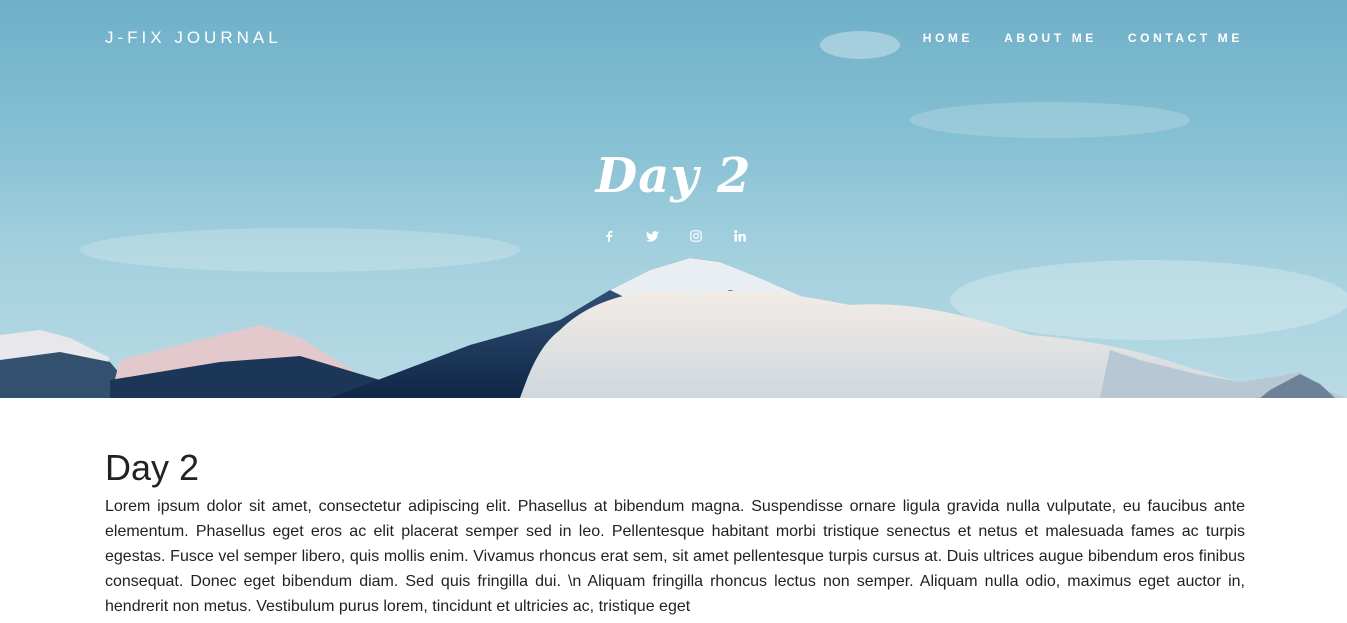 This screenshot has height=623, width=1347. What do you see at coordinates (677, 236) in the screenshot?
I see `social-links` at bounding box center [677, 236].